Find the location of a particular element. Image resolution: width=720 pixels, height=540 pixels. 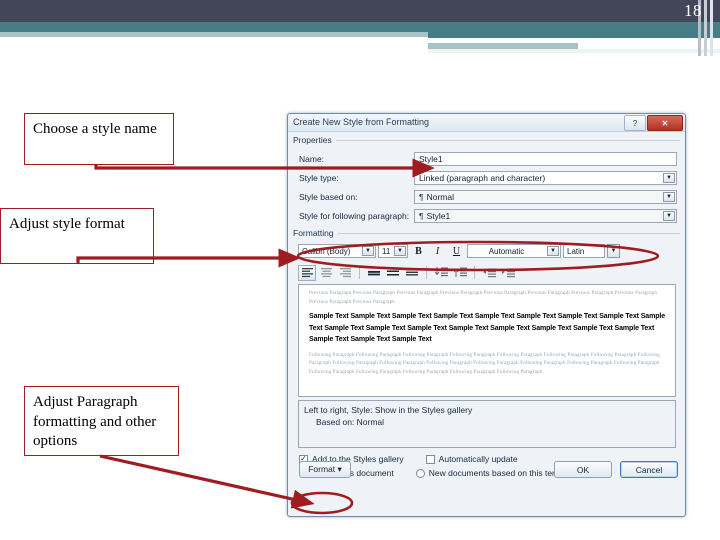

formatting-group: Formatting is located at coordinates (486, 233).